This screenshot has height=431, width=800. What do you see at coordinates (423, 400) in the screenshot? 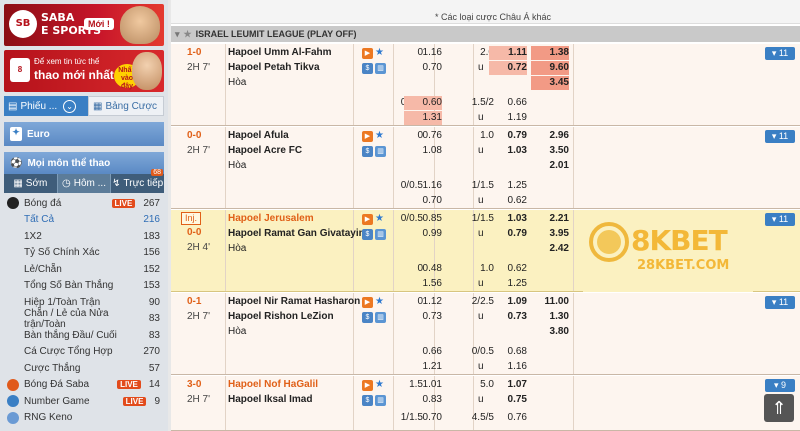
I see `odds-away: 0.83` at bounding box center [423, 400].